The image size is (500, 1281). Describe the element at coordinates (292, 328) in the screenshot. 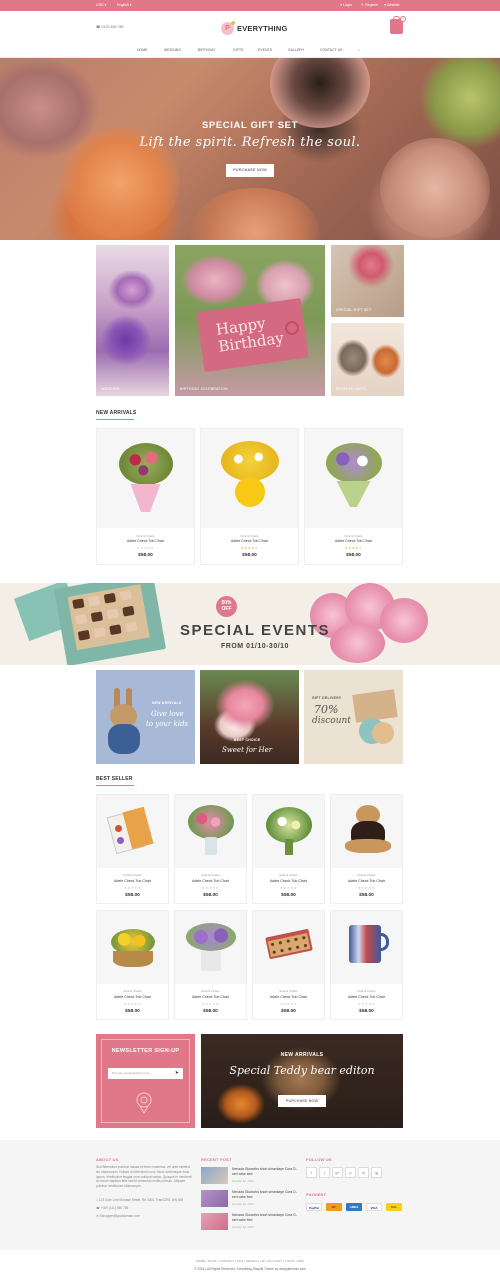

I see `bow-icon` at that location.